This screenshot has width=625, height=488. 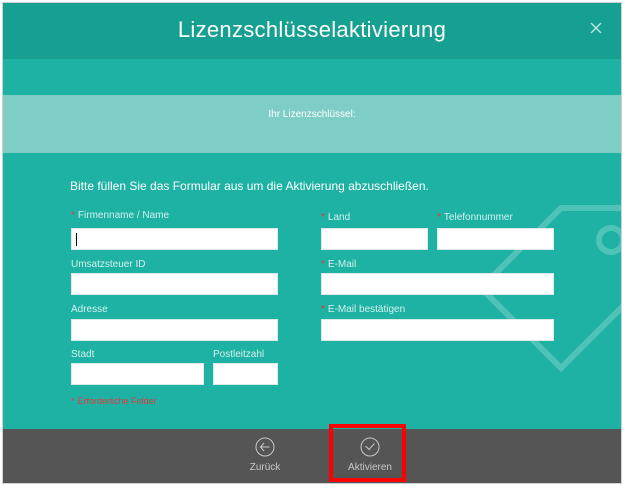 I want to click on city-label: Stadt, so click(x=83, y=354).